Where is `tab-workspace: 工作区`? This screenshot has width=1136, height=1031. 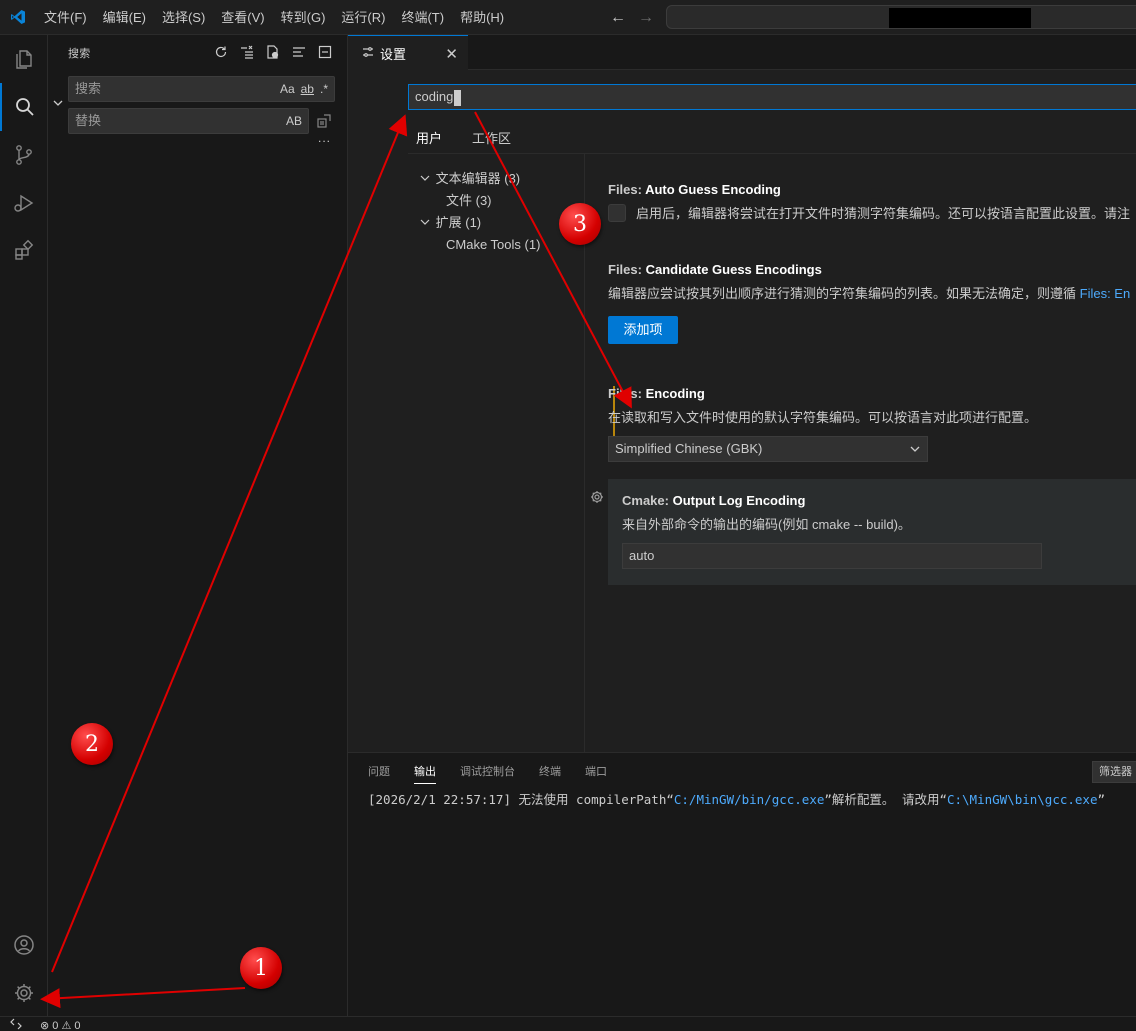 tab-workspace: 工作区 is located at coordinates (491, 137).